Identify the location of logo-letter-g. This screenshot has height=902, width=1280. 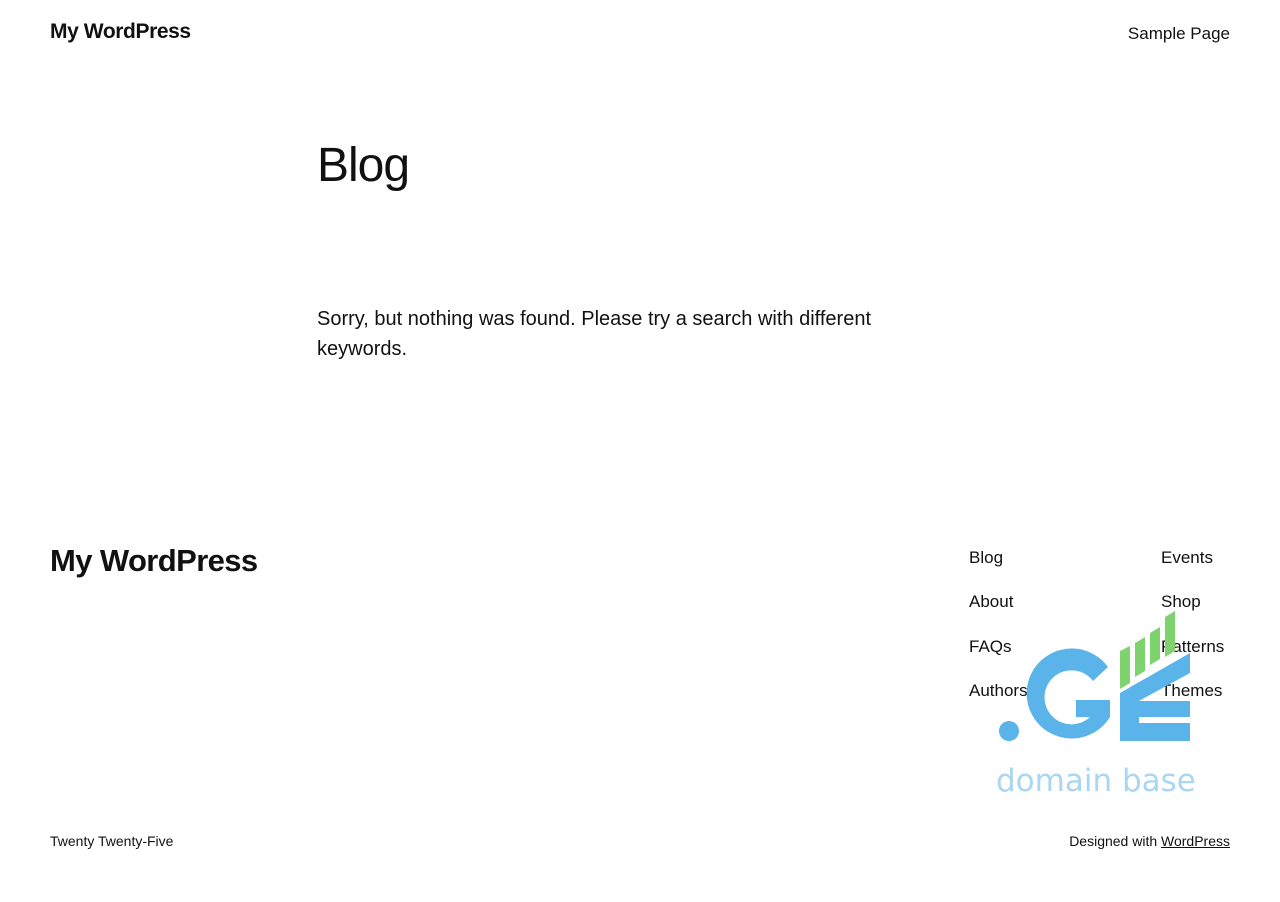
(1068, 693).